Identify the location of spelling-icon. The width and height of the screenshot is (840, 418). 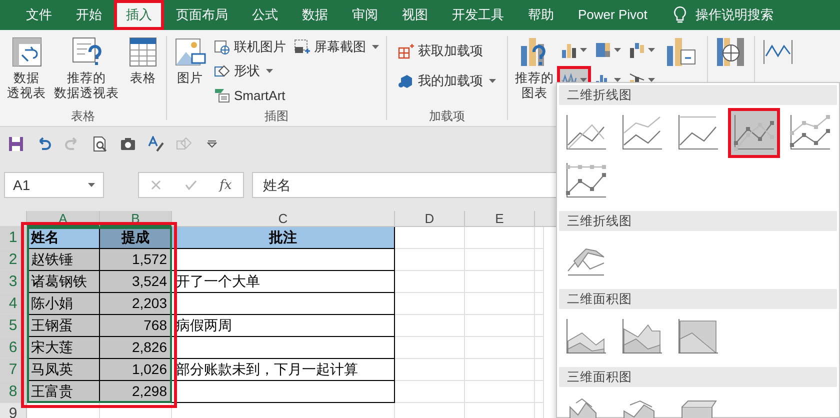
(156, 144).